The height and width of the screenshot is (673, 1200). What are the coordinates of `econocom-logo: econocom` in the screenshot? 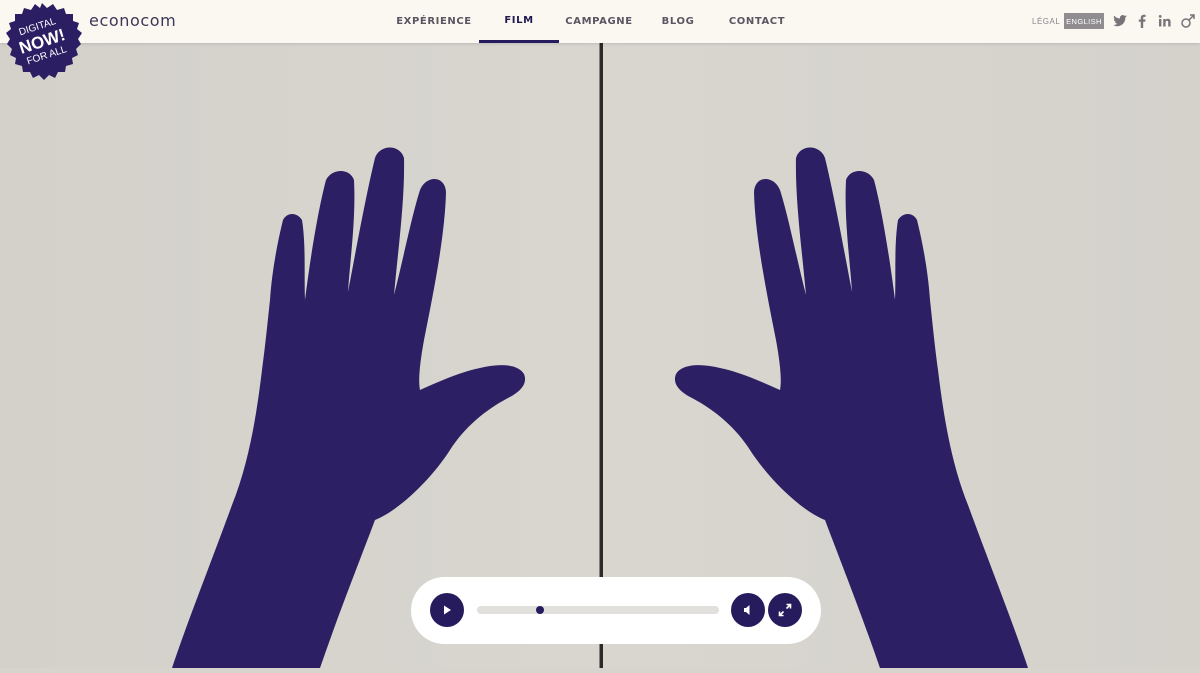 It's located at (132, 20).